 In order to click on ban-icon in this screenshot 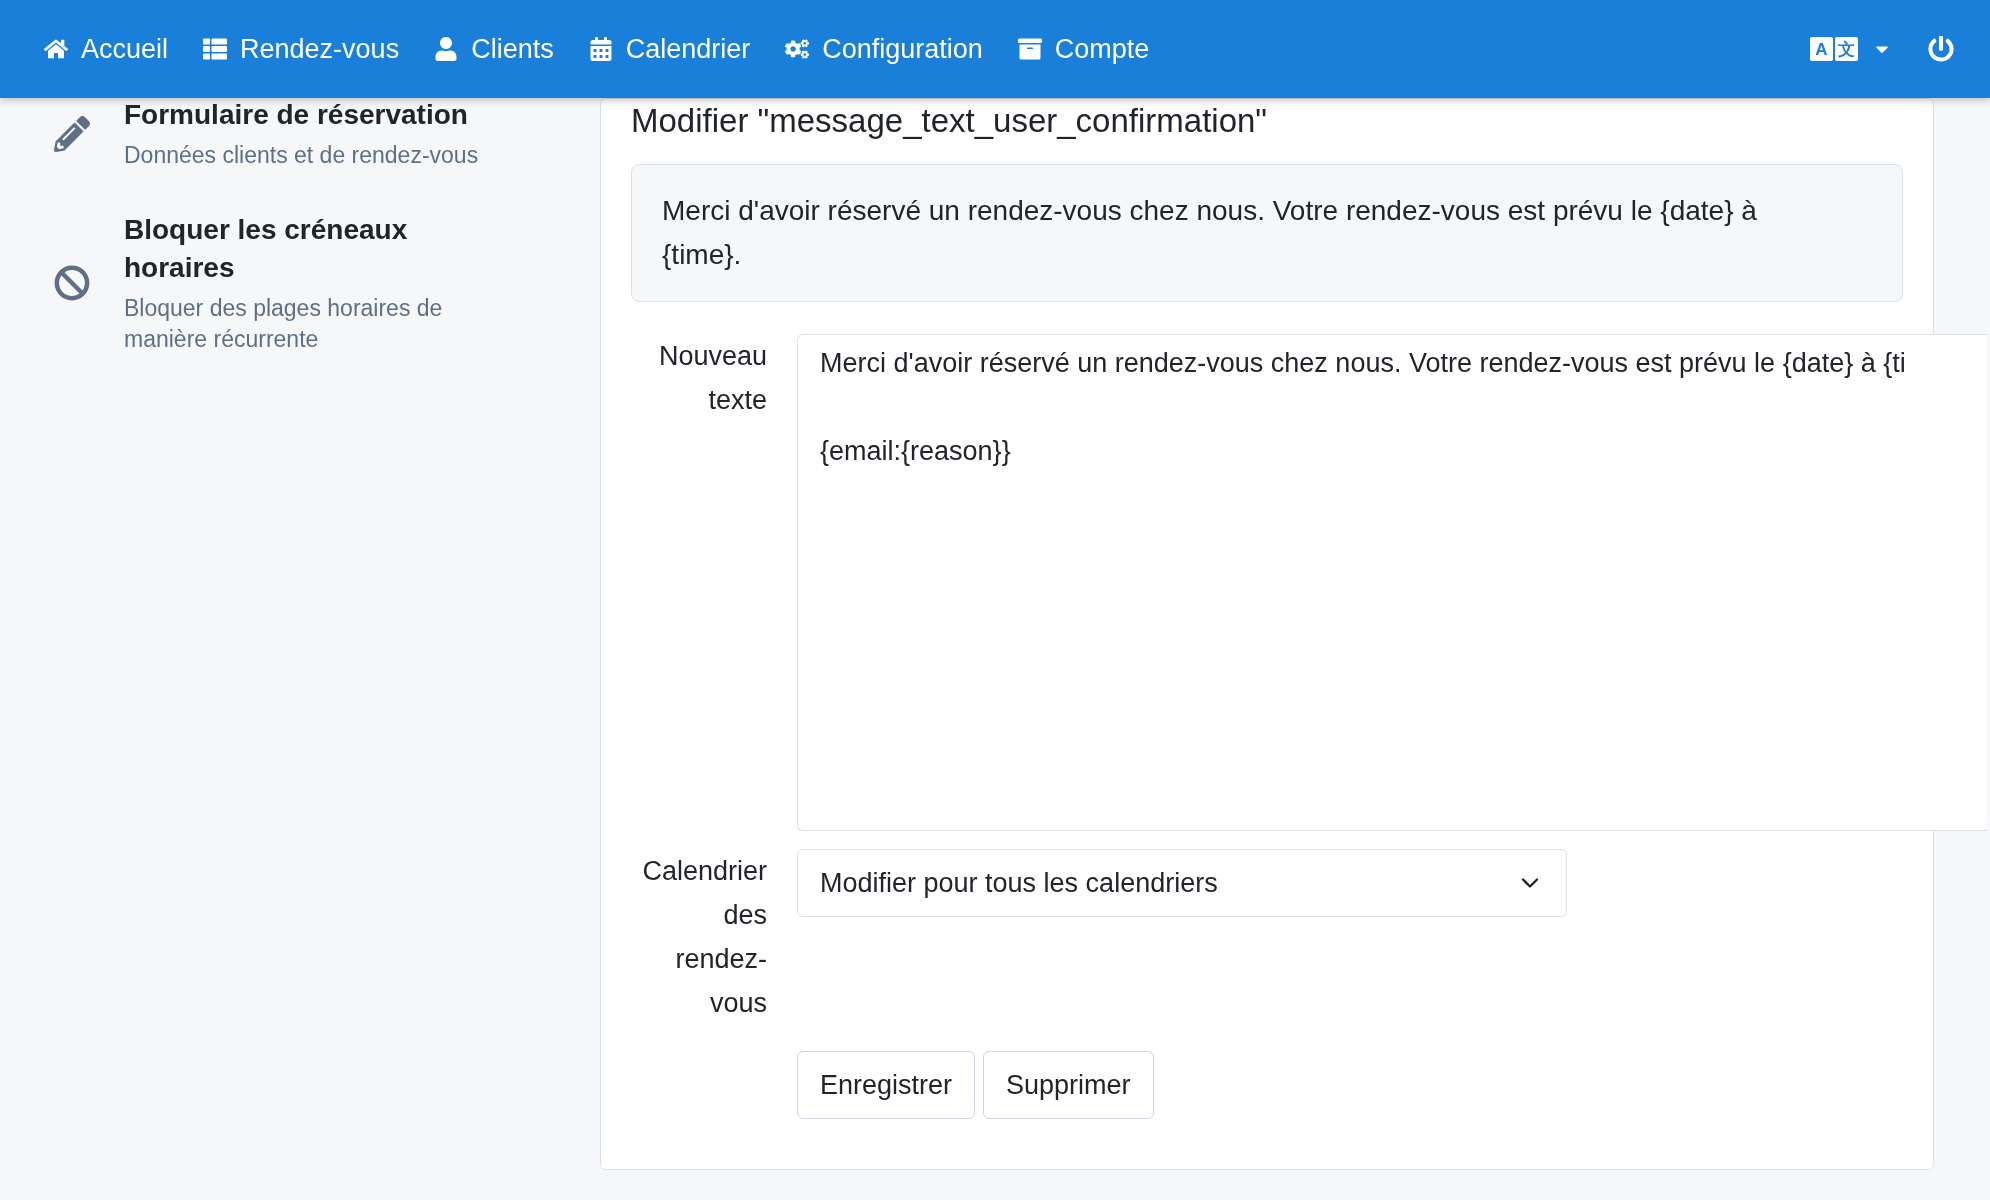, I will do `click(72, 283)`.